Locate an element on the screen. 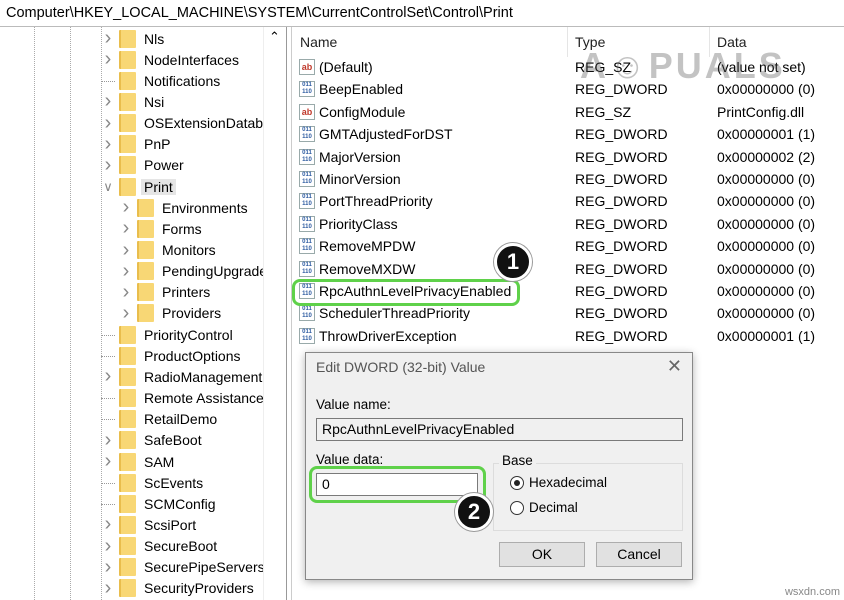  value-row: ab ConfigModule REG_SZ PrintConfig.dll is located at coordinates (568, 112).